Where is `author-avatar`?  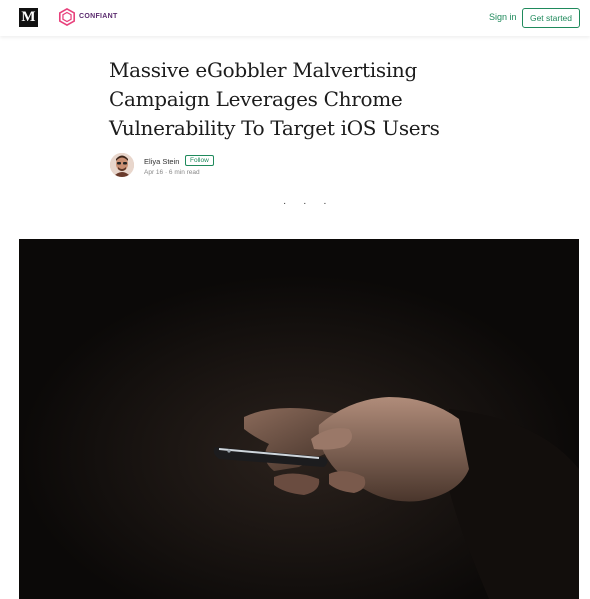 author-avatar is located at coordinates (122, 165).